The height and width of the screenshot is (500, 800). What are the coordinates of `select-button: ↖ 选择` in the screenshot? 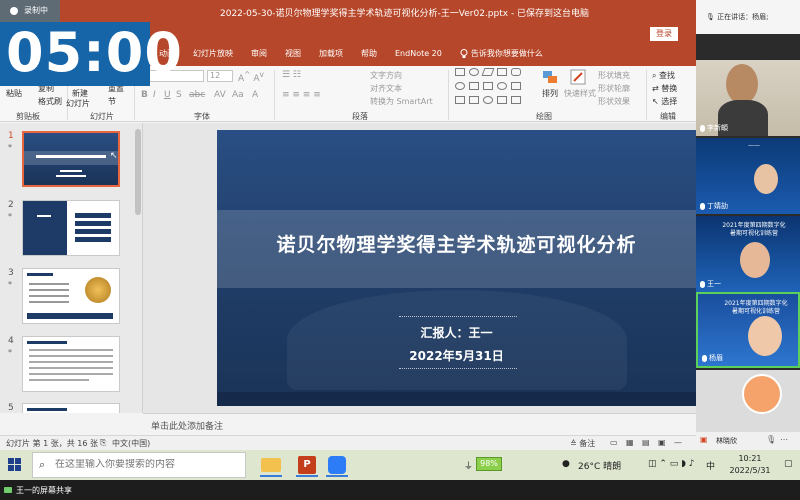 It's located at (664, 101).